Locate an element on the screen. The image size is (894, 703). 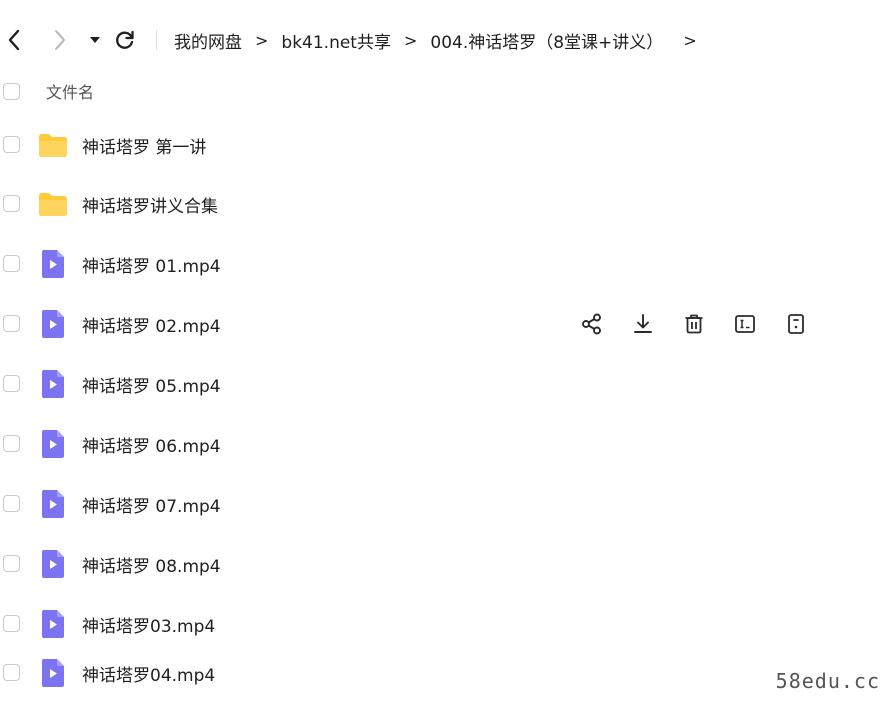
rename-button is located at coordinates (745, 324).